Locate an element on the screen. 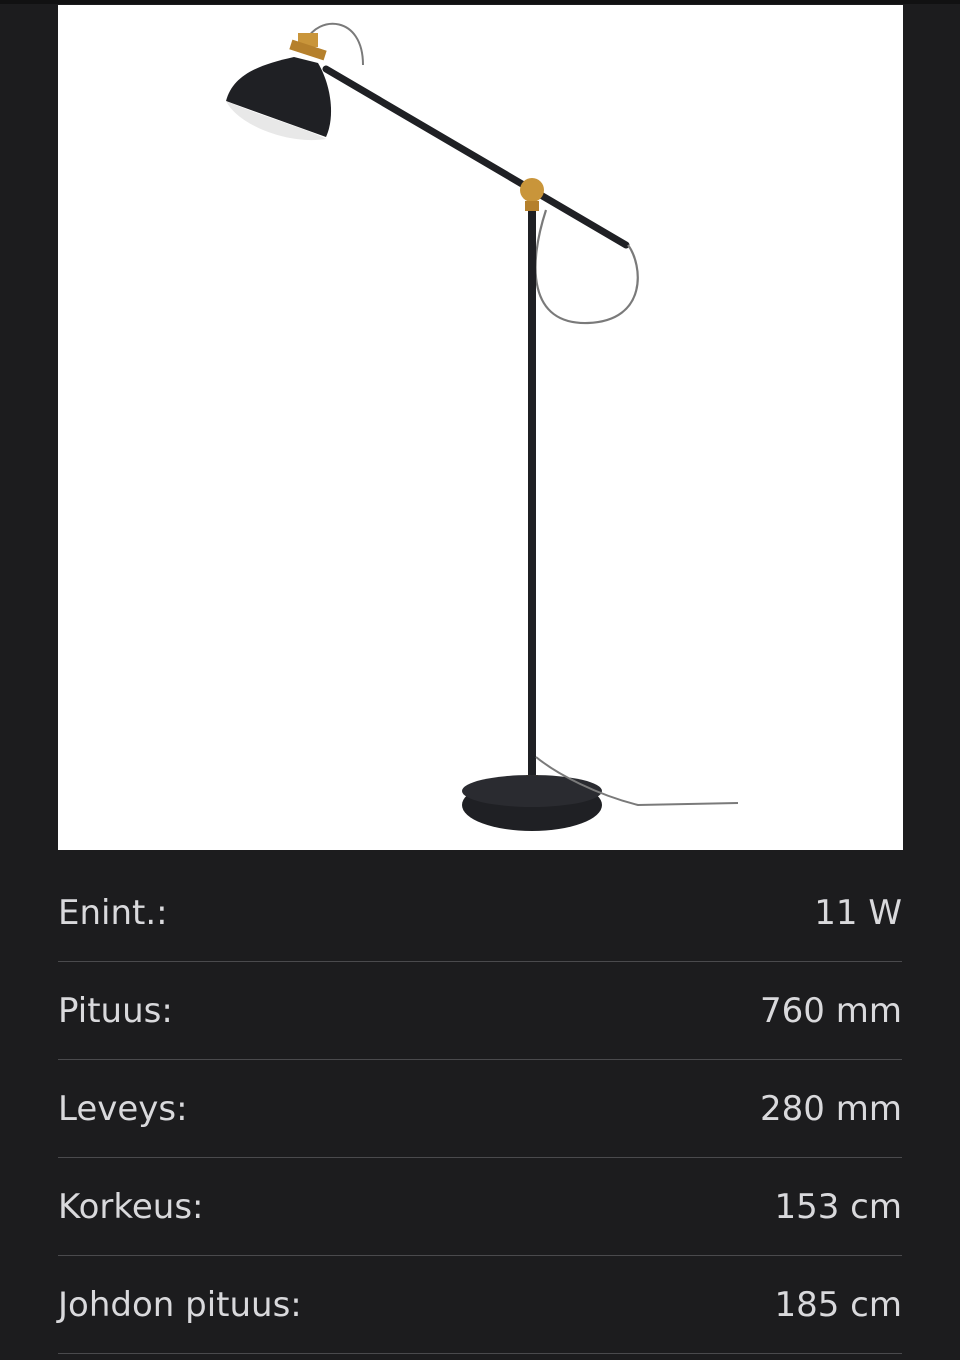 The width and height of the screenshot is (960, 1360). spec-row-cord-length: Johdon pituus: 185 cm is located at coordinates (480, 1305).